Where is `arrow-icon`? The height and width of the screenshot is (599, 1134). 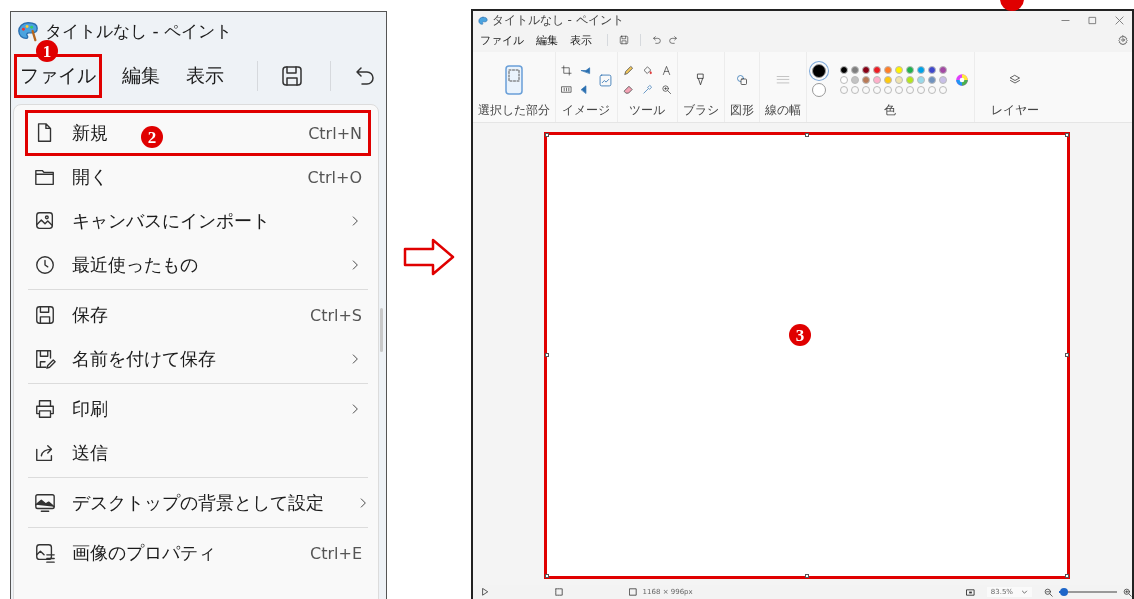
arrow-icon is located at coordinates (428, 257).